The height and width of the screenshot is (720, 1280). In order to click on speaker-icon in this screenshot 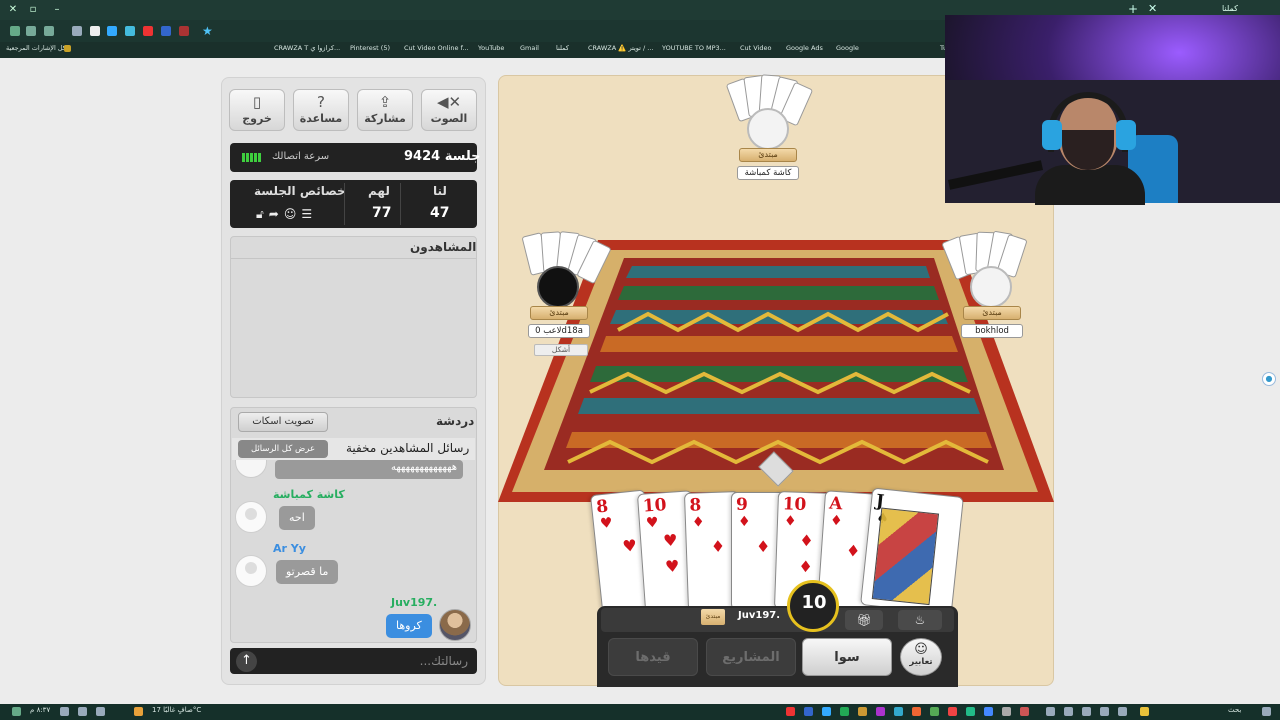, I will do `click(82, 711)`.